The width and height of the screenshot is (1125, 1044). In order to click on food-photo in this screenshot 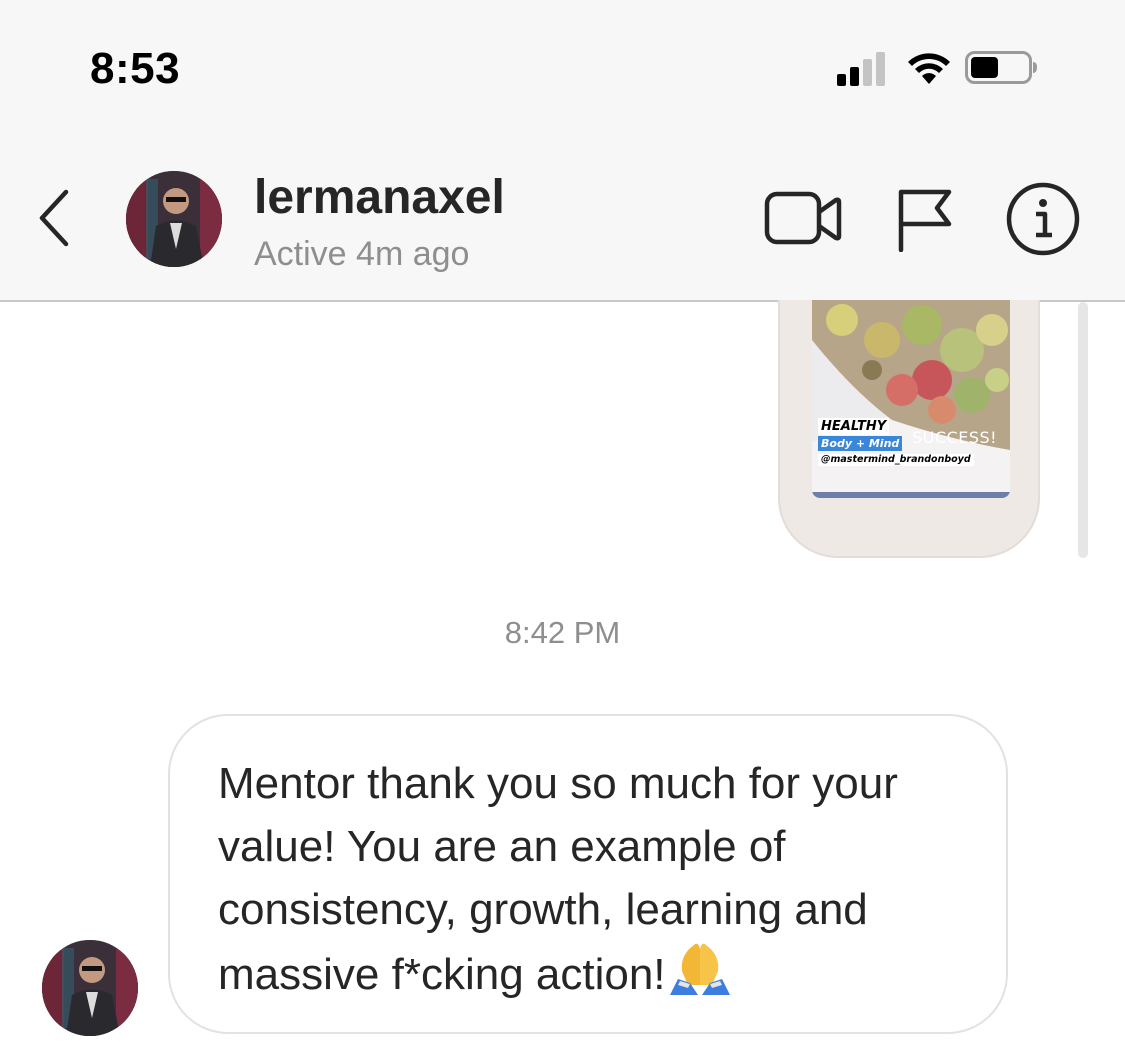, I will do `click(911, 399)`.